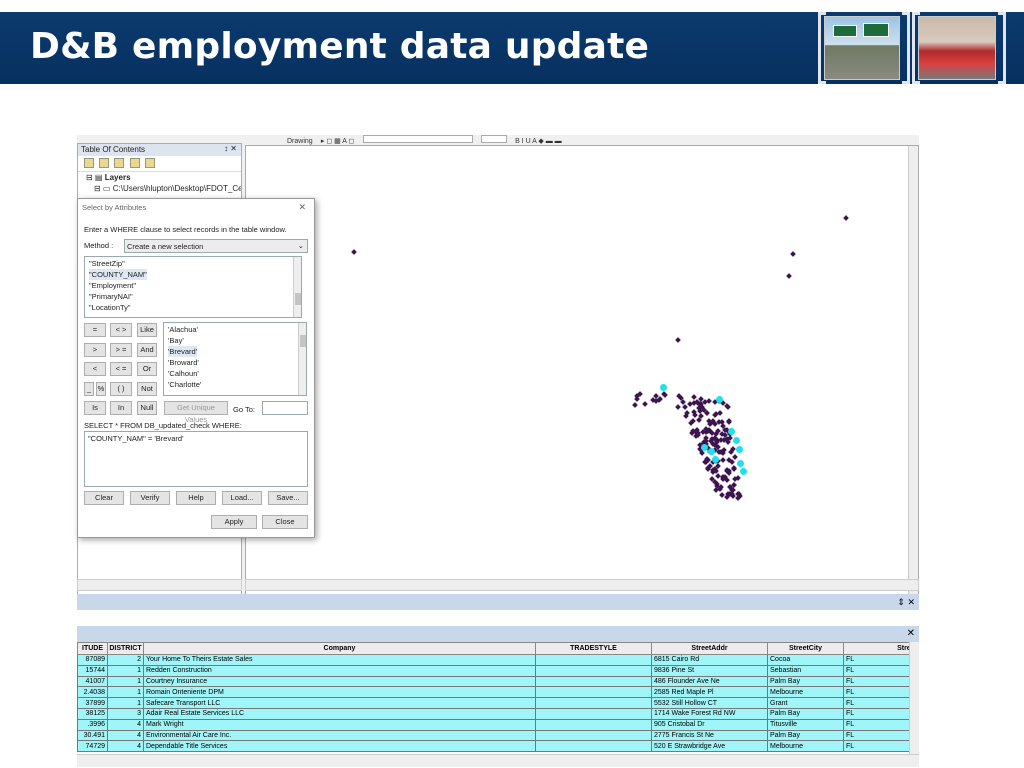  Describe the element at coordinates (498, 602) in the screenshot. I see `table-window-titlebar: ⇕ ✕` at that location.